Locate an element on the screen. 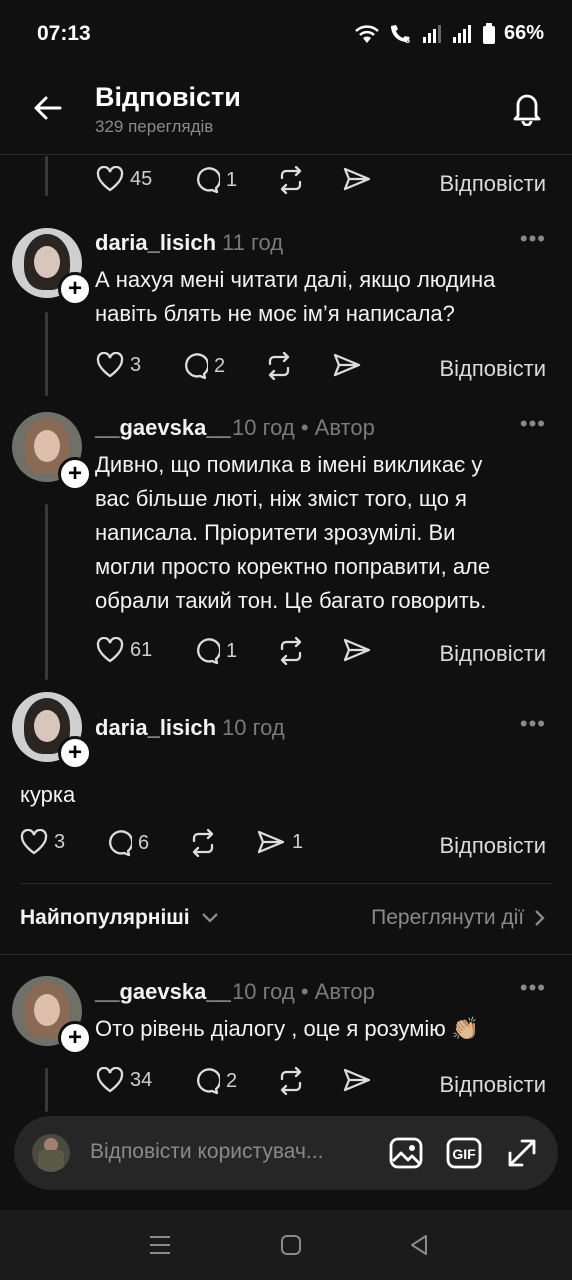  my-avatar is located at coordinates (51, 1153).